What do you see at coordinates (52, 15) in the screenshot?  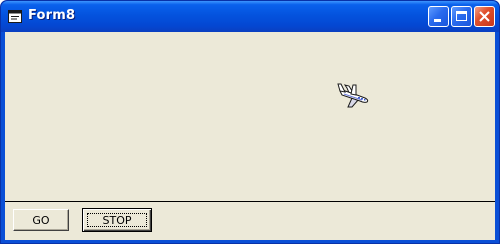 I see `window-title: Form8` at bounding box center [52, 15].